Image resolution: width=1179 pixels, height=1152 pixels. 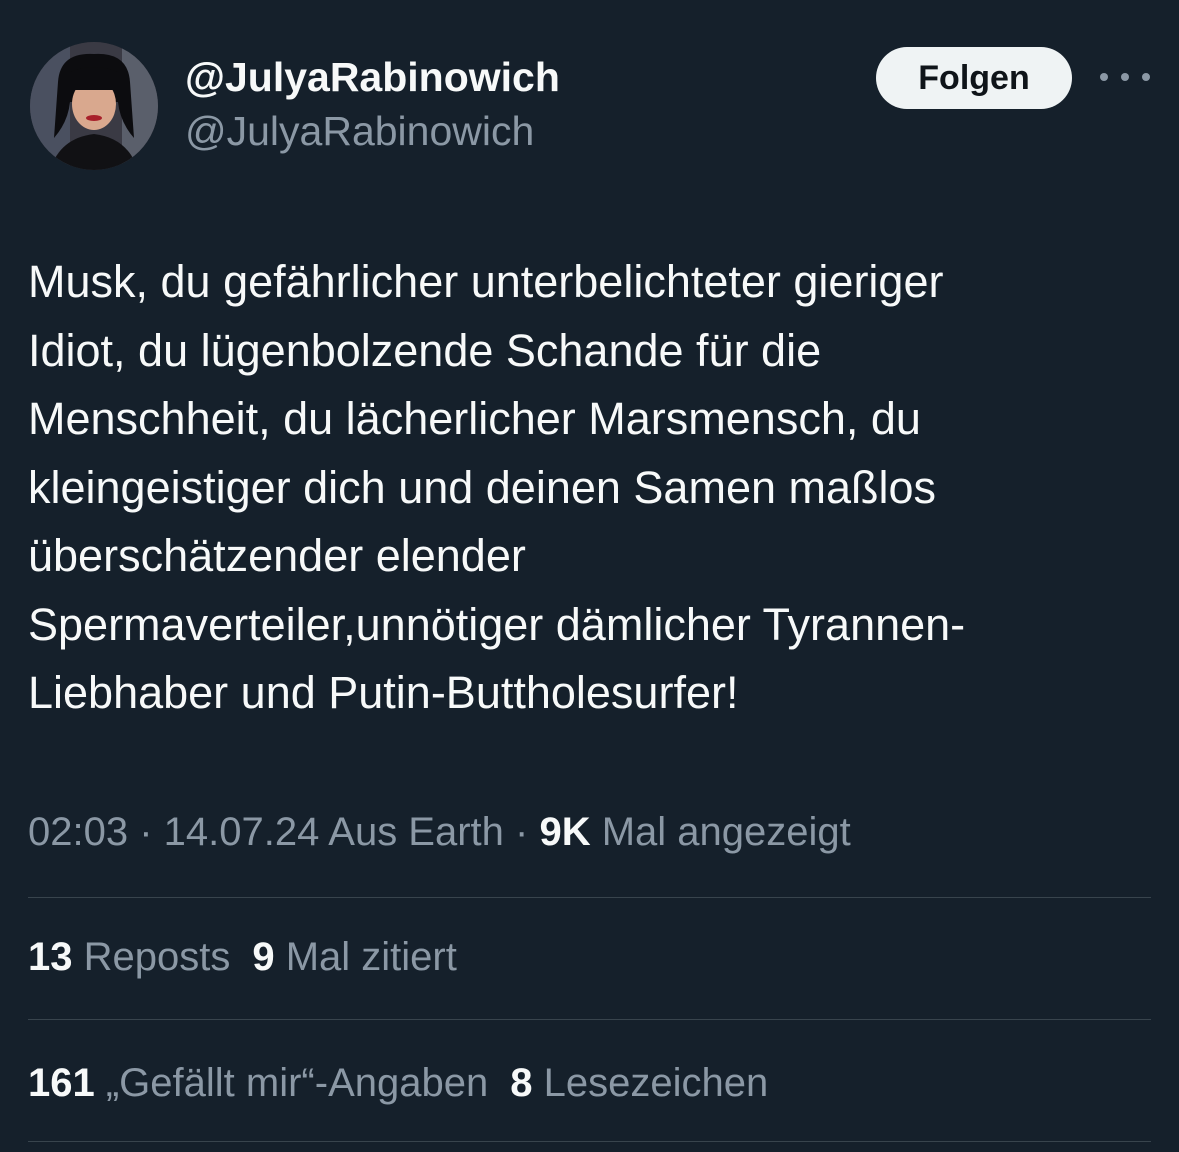 What do you see at coordinates (411, 832) in the screenshot?
I see `tweet-source: Aus Earth` at bounding box center [411, 832].